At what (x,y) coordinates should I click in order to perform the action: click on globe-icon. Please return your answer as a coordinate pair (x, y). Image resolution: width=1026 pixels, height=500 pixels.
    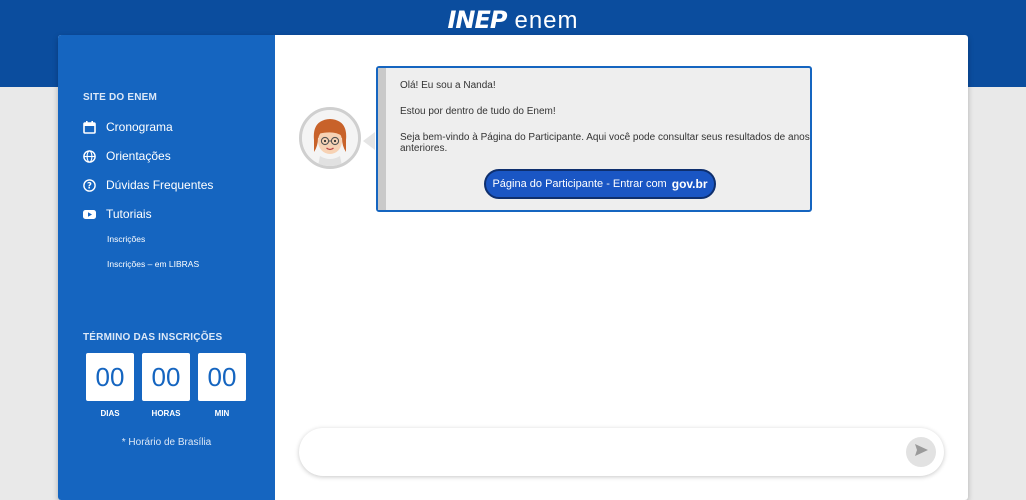
    Looking at the image, I should click on (89, 156).